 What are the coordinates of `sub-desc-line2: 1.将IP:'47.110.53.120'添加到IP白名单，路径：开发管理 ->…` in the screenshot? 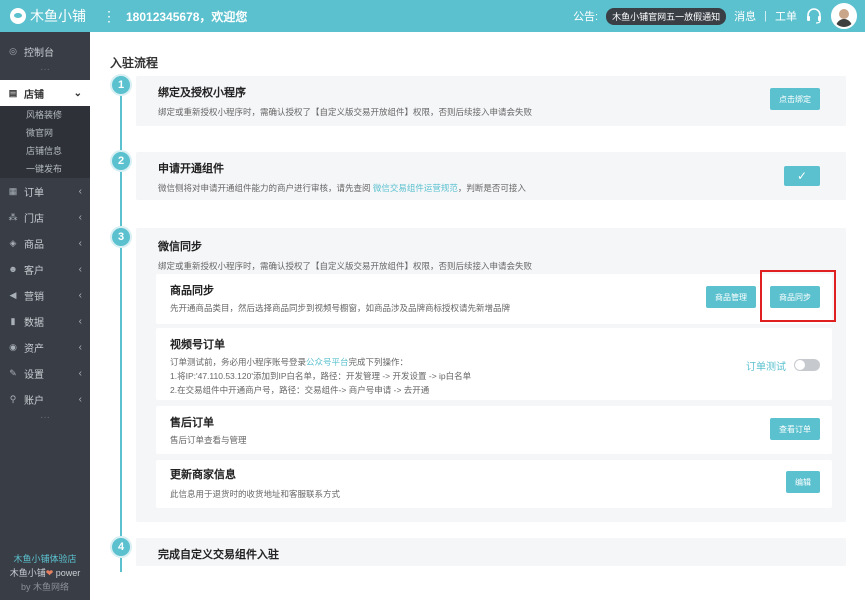 It's located at (321, 376).